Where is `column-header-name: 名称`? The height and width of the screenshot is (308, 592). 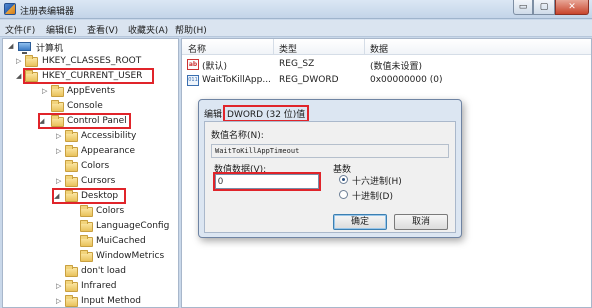
column-header-name: 名称 is located at coordinates (197, 48).